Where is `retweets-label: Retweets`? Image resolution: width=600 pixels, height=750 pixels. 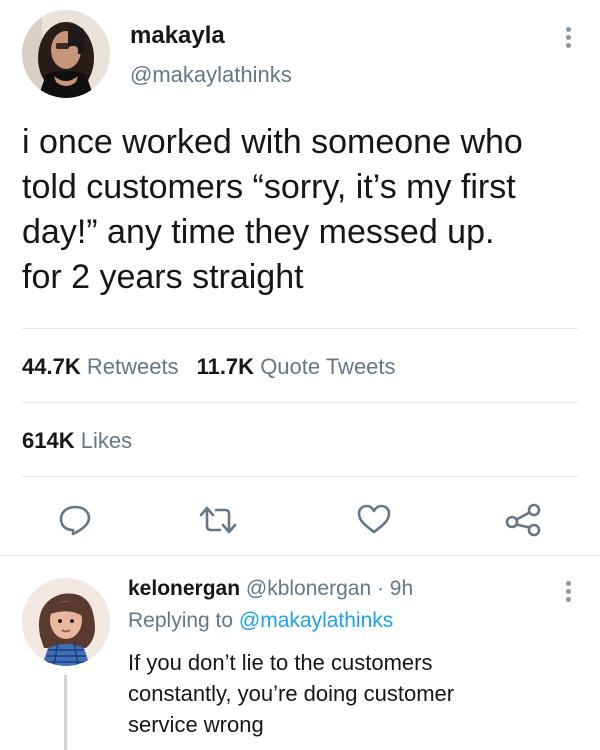 retweets-label: Retweets is located at coordinates (132, 366).